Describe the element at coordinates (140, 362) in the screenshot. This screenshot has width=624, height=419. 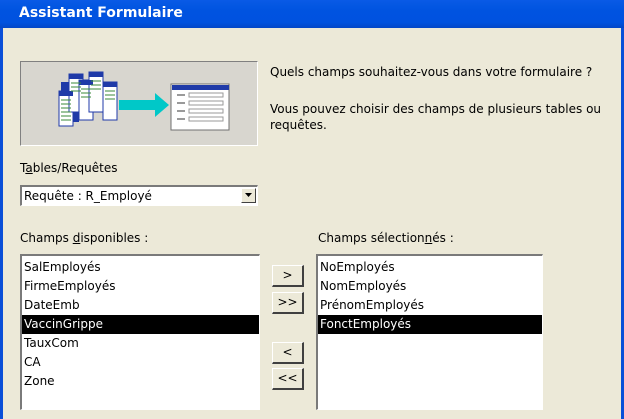
I see `list-item: CA` at that location.